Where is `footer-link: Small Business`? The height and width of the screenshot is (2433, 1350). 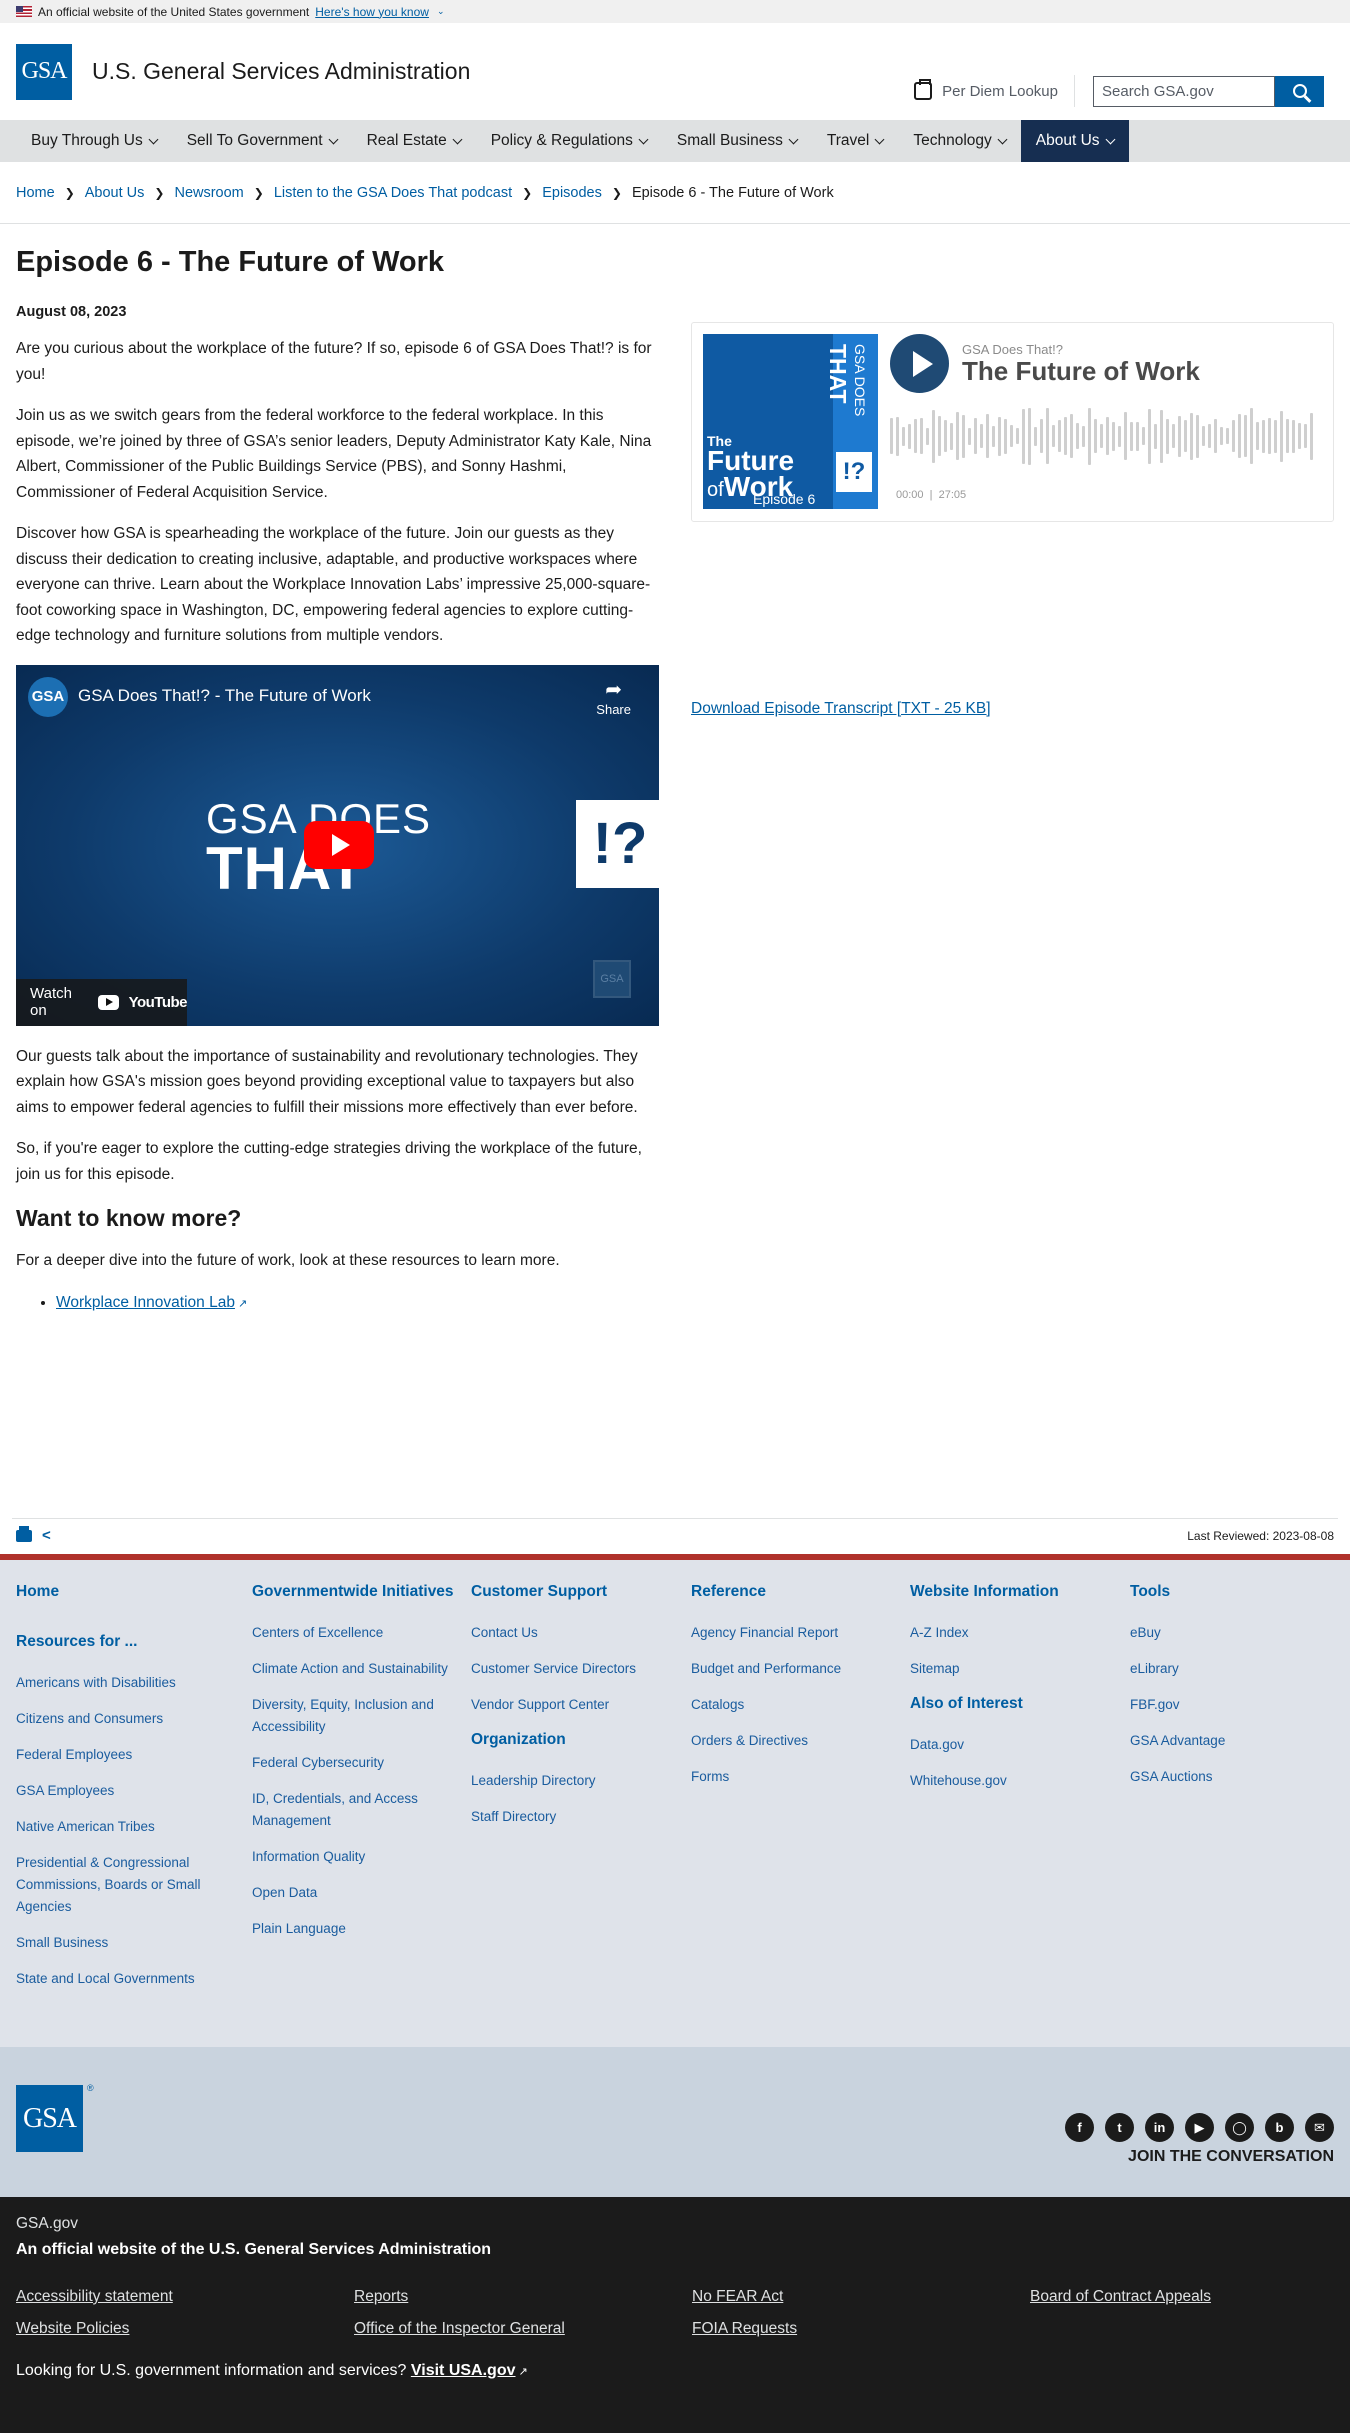
footer-link: Small Business is located at coordinates (134, 1943).